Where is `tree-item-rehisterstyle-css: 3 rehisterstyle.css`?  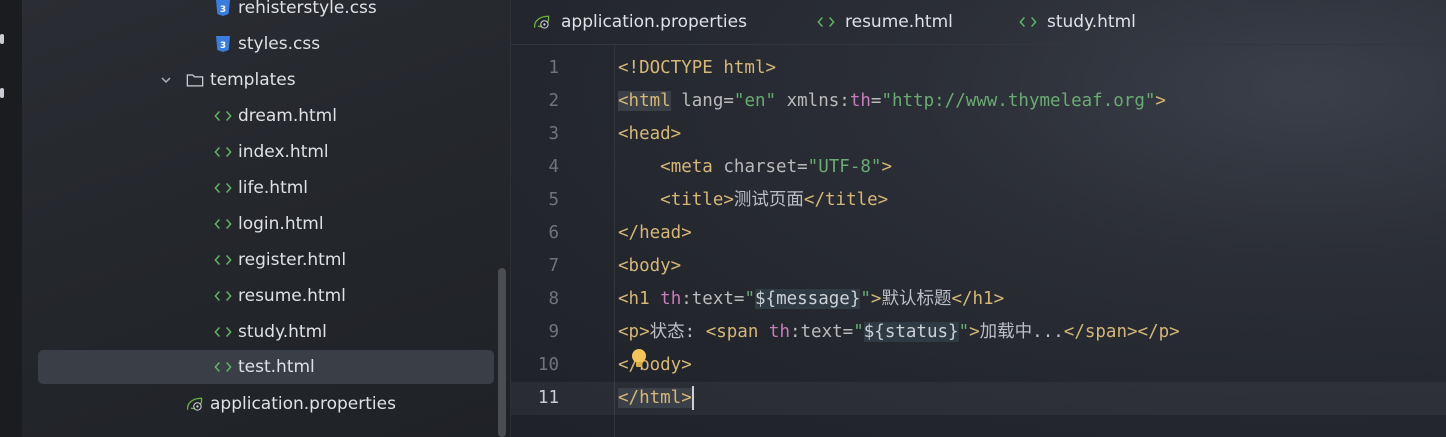
tree-item-rehisterstyle-css: 3 rehisterstyle.css is located at coordinates (266, 12).